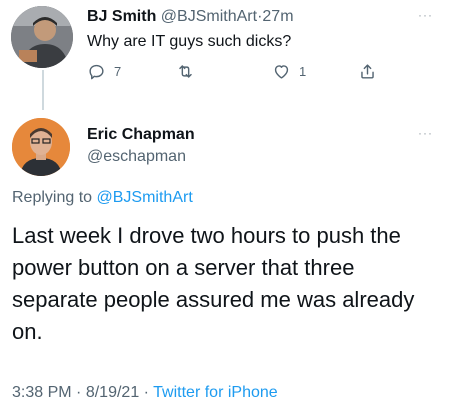 The width and height of the screenshot is (455, 414). I want to click on share-button, so click(367, 71).